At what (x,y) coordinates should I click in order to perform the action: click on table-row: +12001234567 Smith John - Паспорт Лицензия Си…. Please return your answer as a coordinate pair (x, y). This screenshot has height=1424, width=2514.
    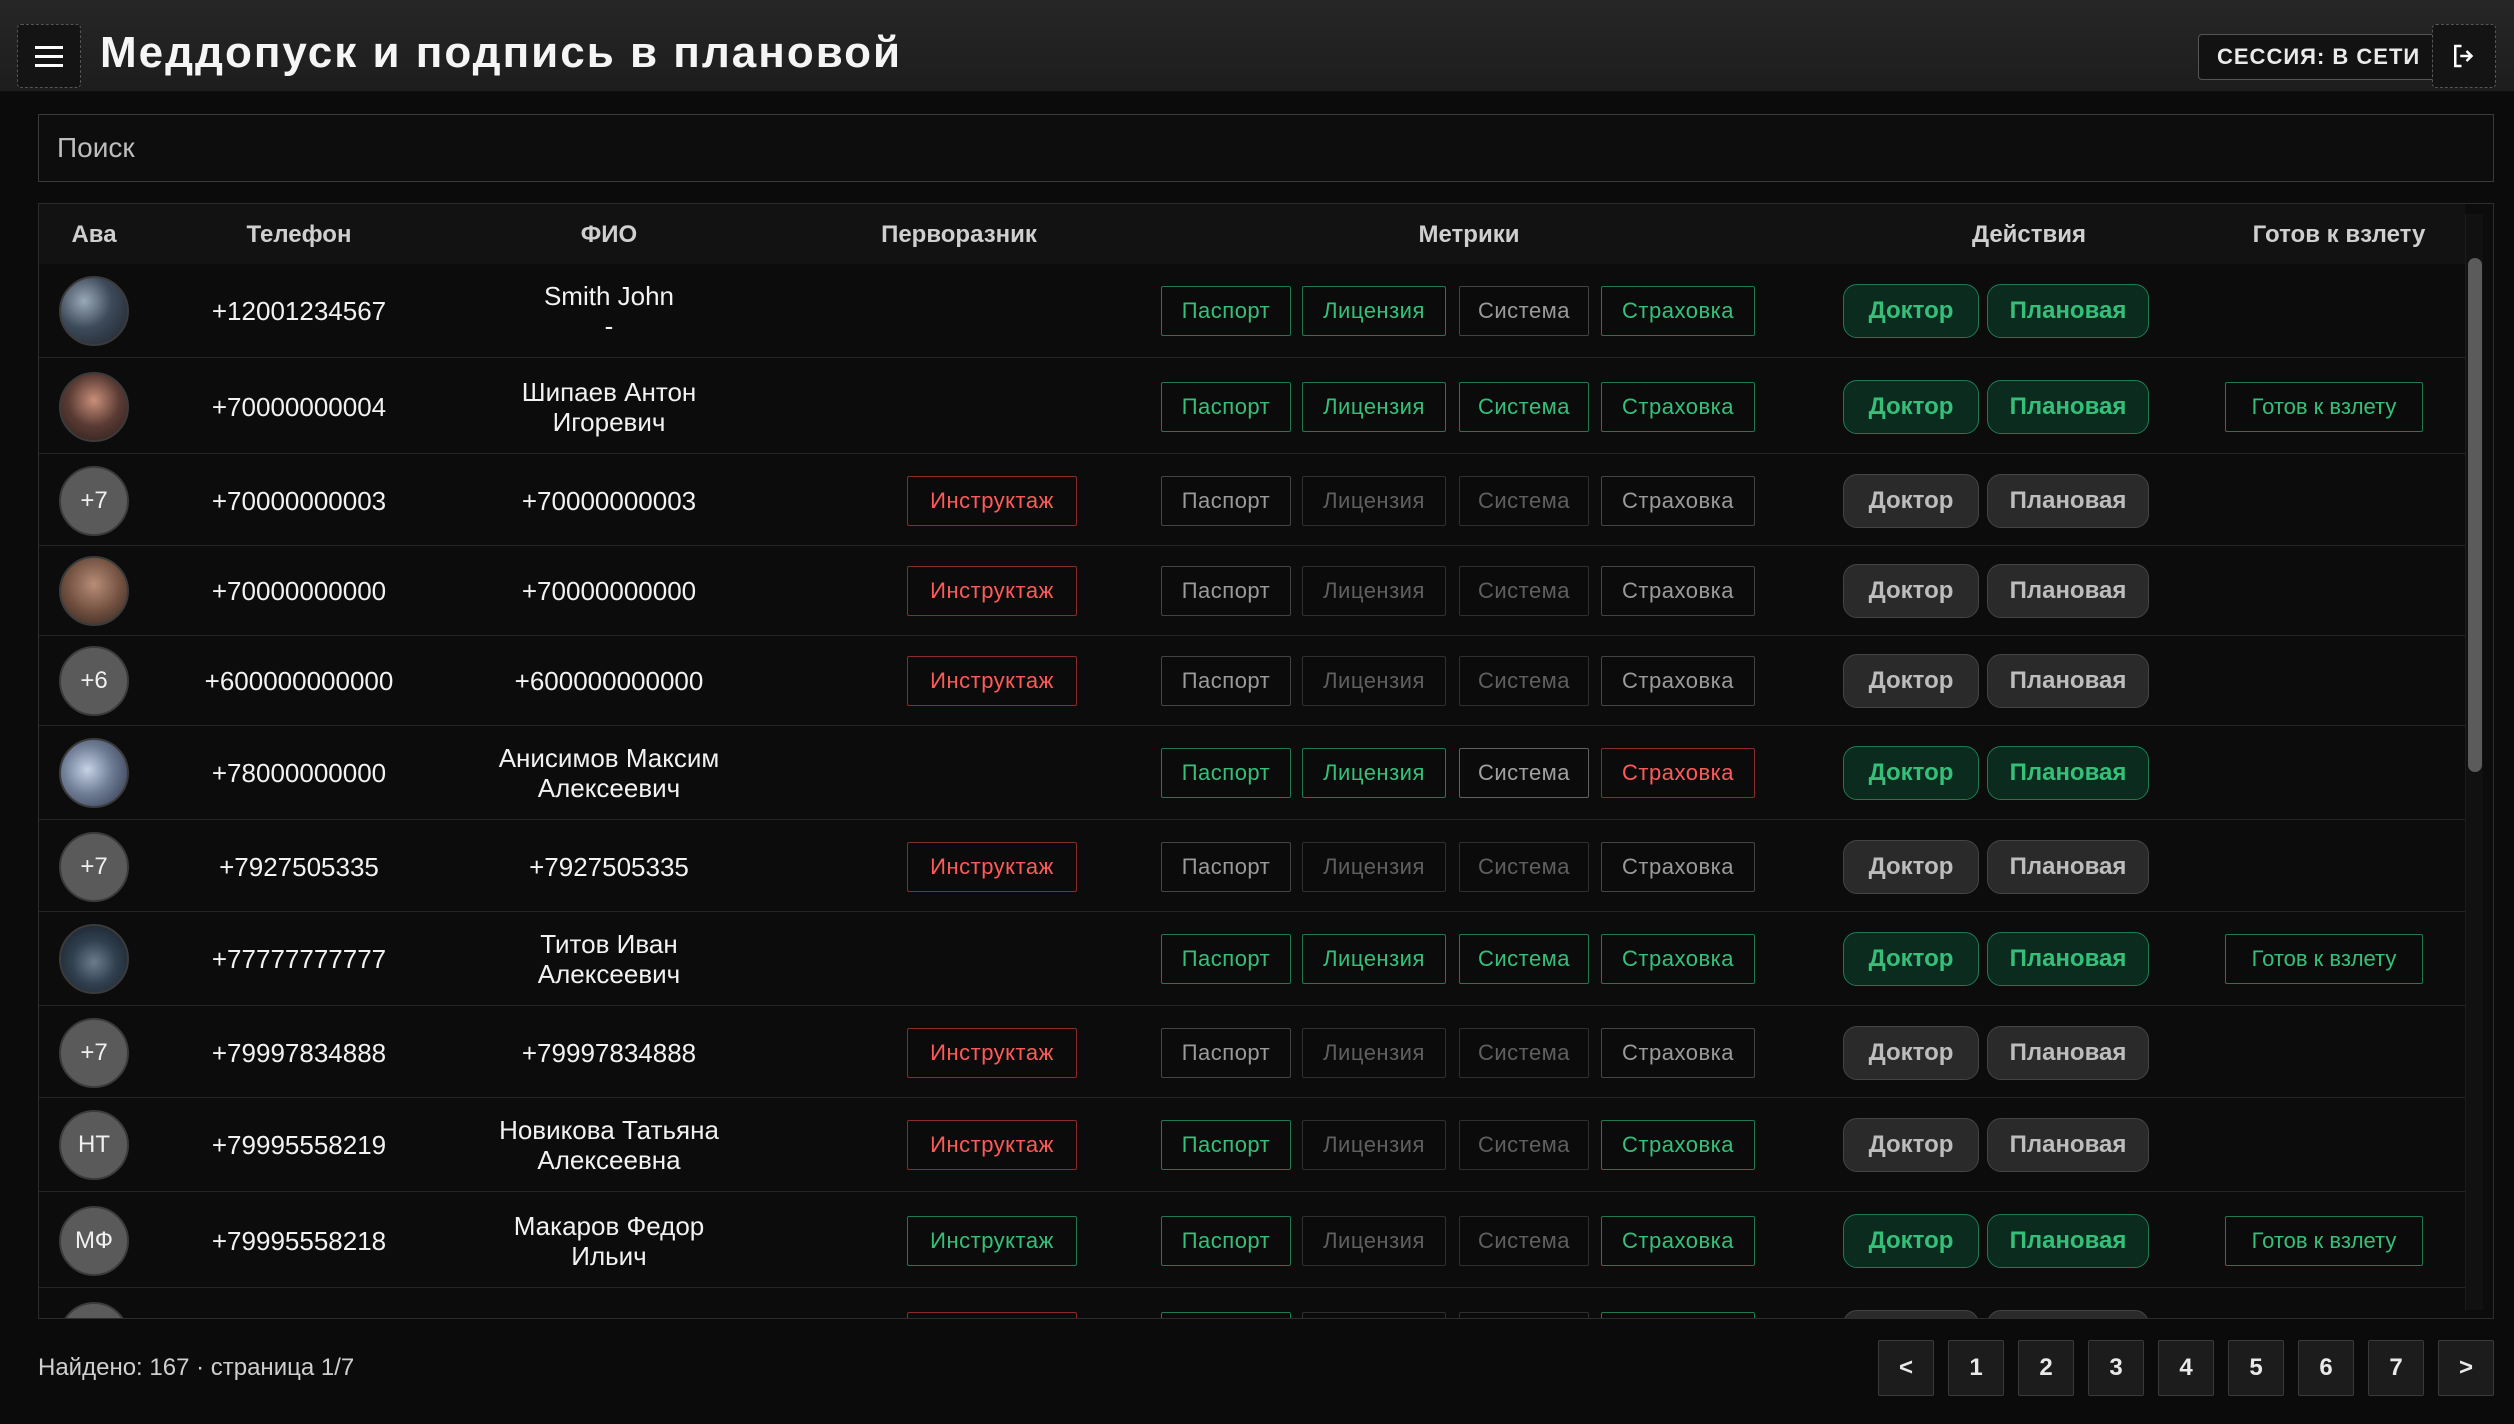
    Looking at the image, I should click on (1252, 311).